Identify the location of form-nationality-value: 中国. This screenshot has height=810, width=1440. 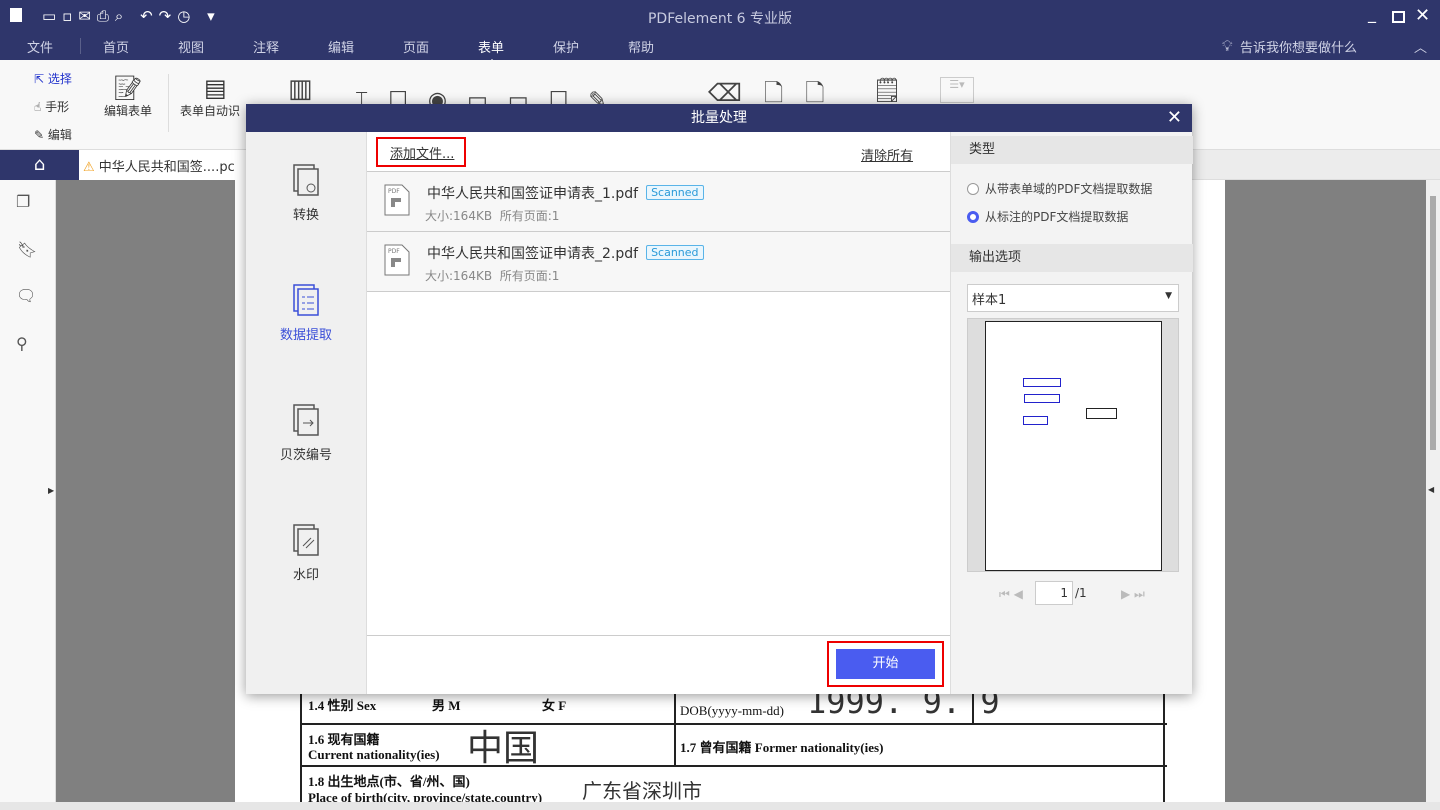
(503, 748).